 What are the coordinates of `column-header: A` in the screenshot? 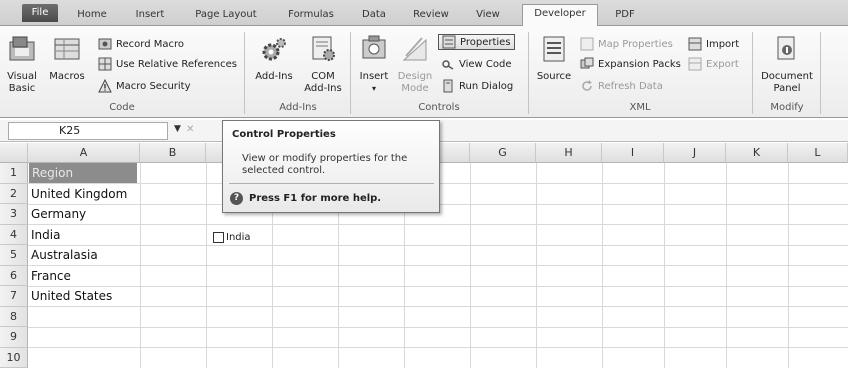 It's located at (84, 153).